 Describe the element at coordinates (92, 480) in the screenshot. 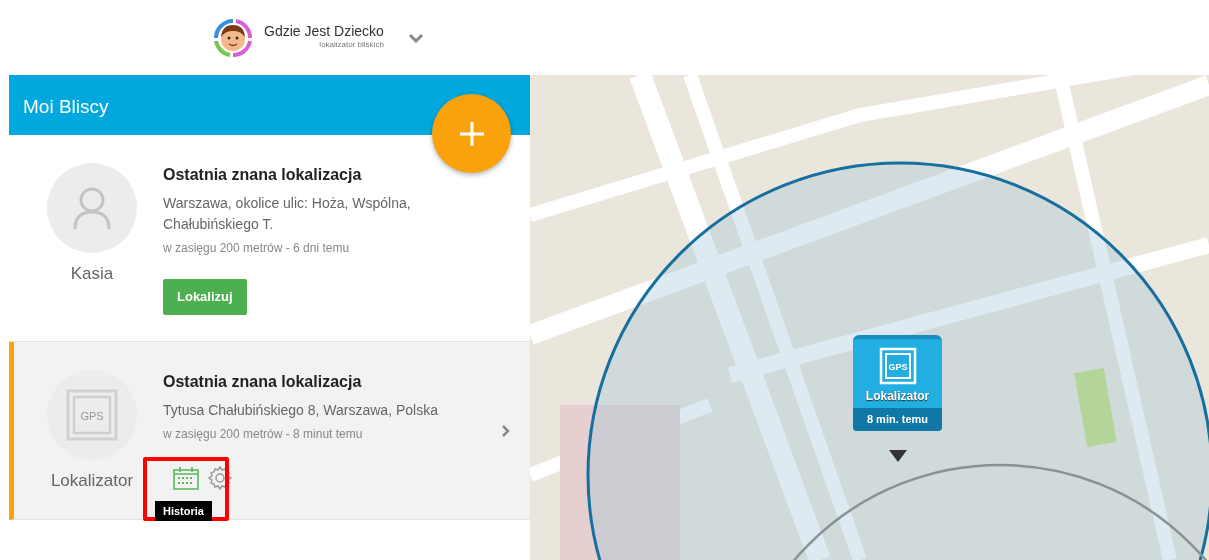

I see `contact-name: Lokalizator` at that location.